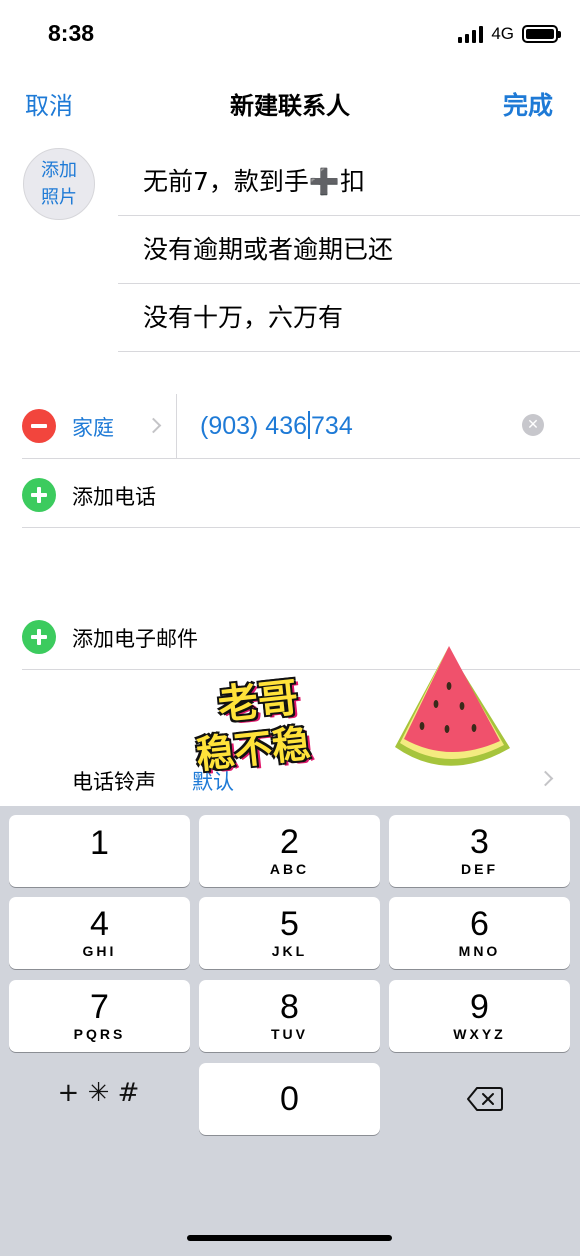 The image size is (580, 1256). What do you see at coordinates (452, 706) in the screenshot?
I see `watermelon-sticker` at bounding box center [452, 706].